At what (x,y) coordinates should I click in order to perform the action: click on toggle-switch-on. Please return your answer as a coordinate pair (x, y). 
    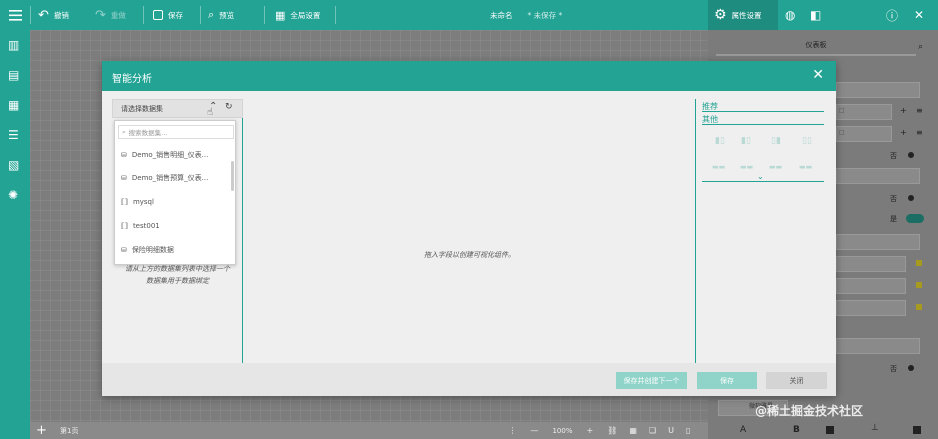
    Looking at the image, I should click on (915, 218).